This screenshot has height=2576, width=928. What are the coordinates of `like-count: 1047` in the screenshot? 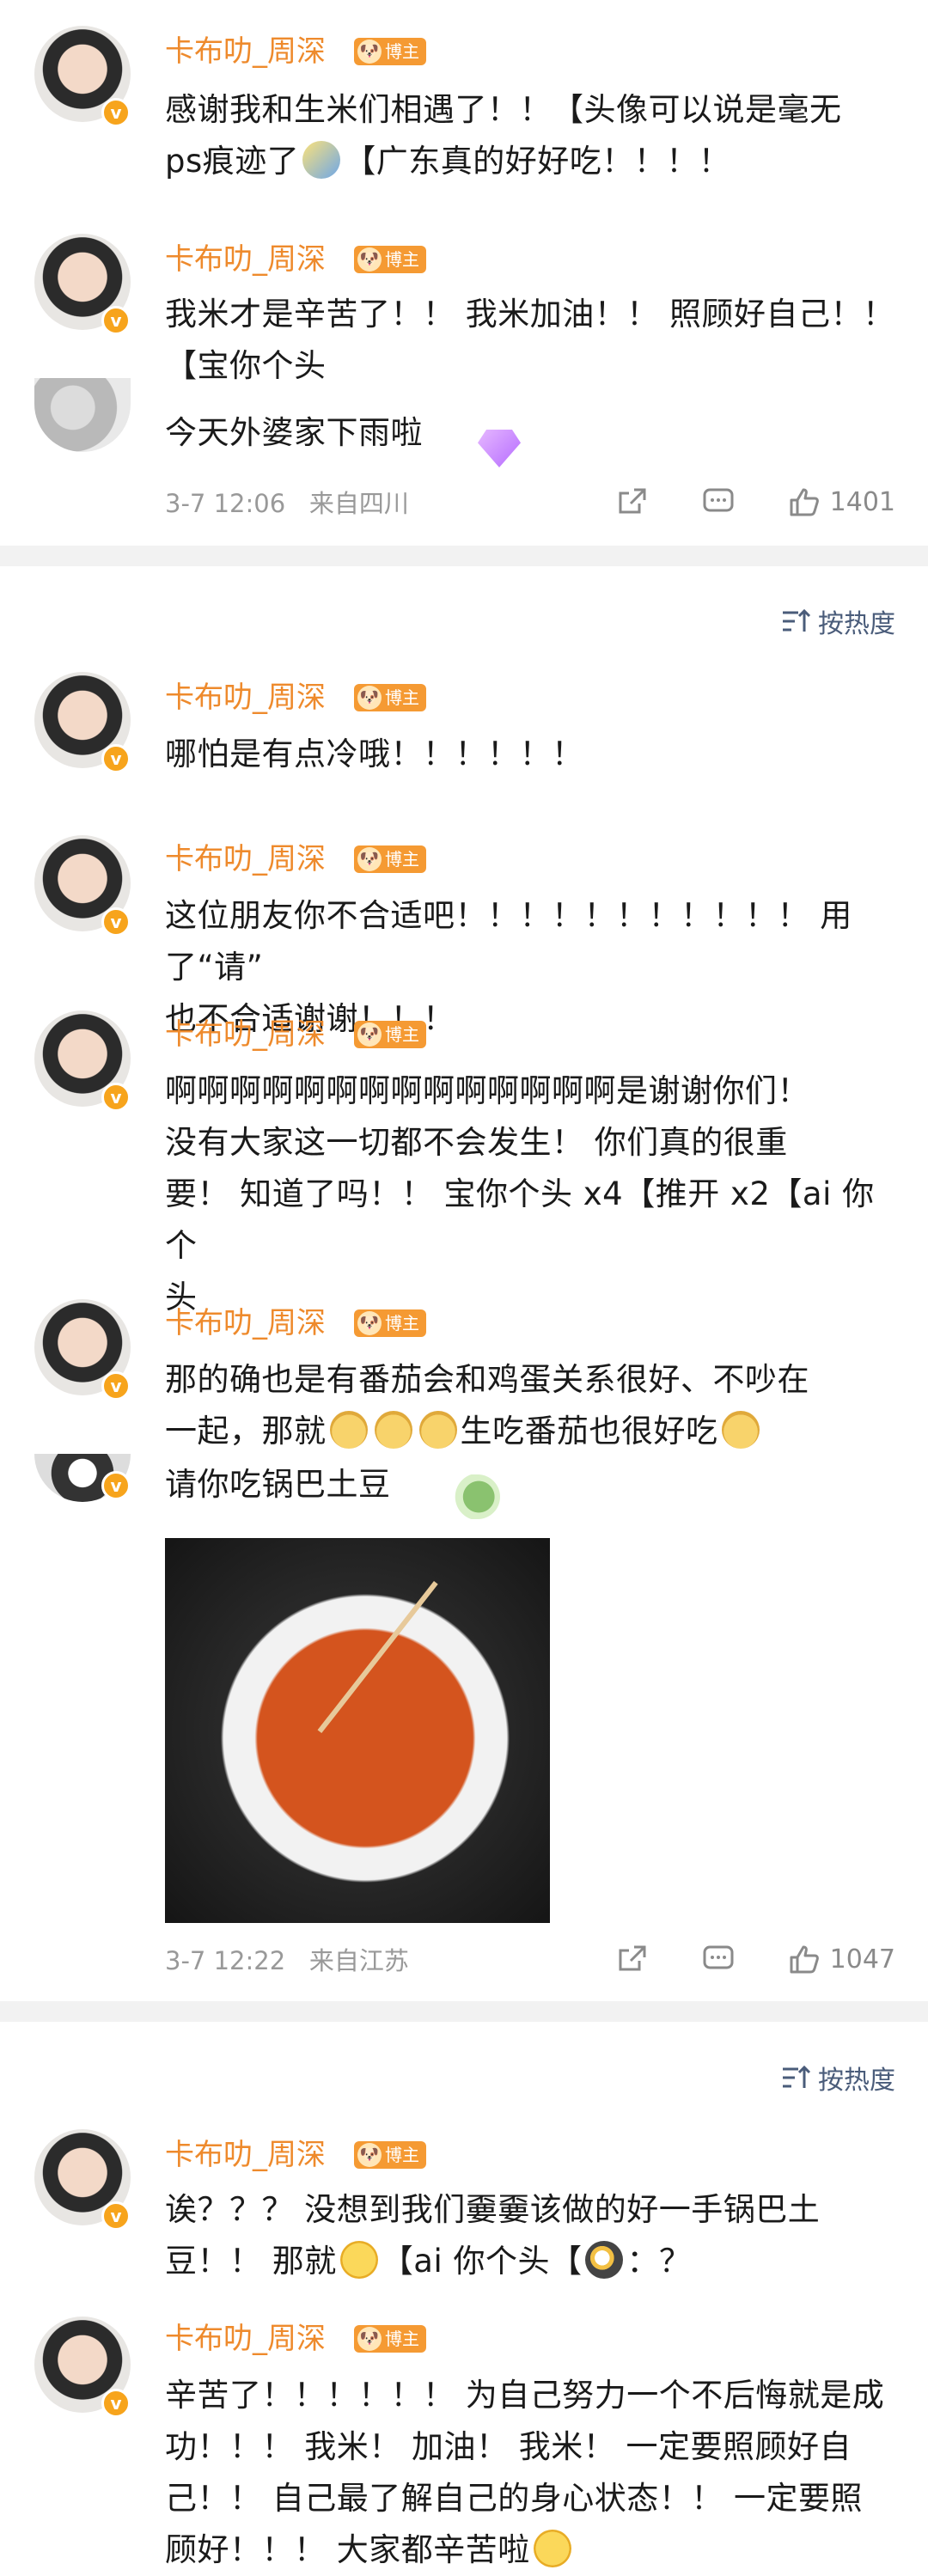 It's located at (862, 1959).